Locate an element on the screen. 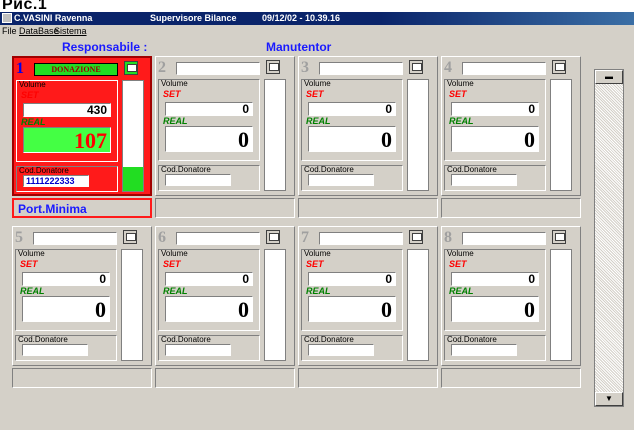  menu-sistema: Sistema is located at coordinates (70, 31).